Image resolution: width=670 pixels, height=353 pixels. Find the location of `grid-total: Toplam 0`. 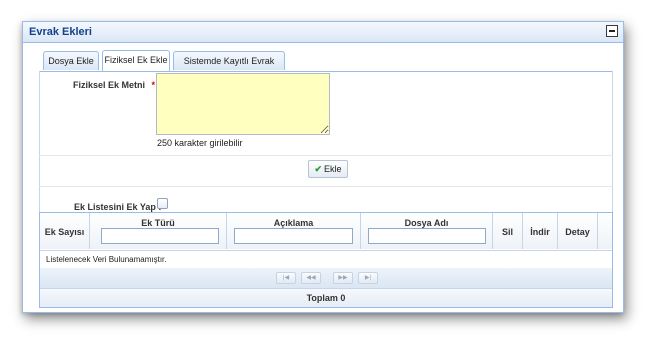

grid-total: Toplam 0 is located at coordinates (326, 298).